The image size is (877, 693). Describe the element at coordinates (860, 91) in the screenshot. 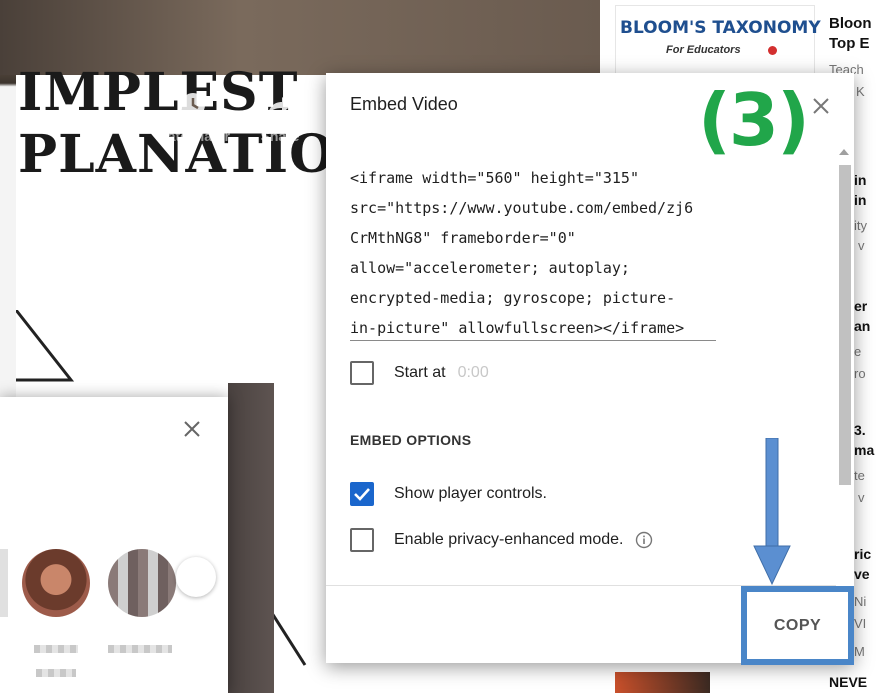

I see `sidebar-fragment: K` at that location.